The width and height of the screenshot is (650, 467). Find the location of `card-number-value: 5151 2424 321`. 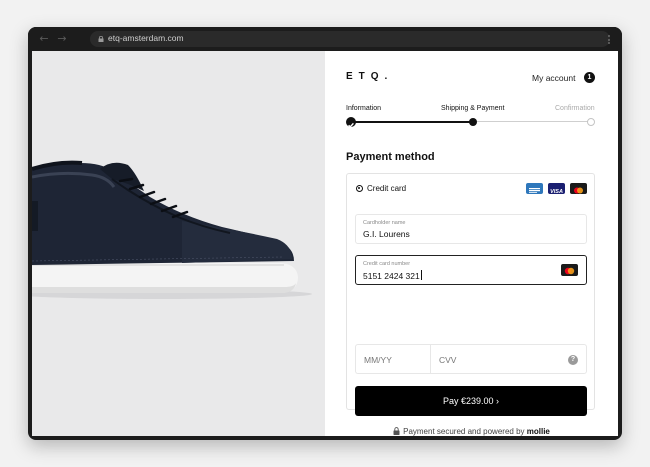

card-number-value: 5151 2424 321 is located at coordinates (392, 275).